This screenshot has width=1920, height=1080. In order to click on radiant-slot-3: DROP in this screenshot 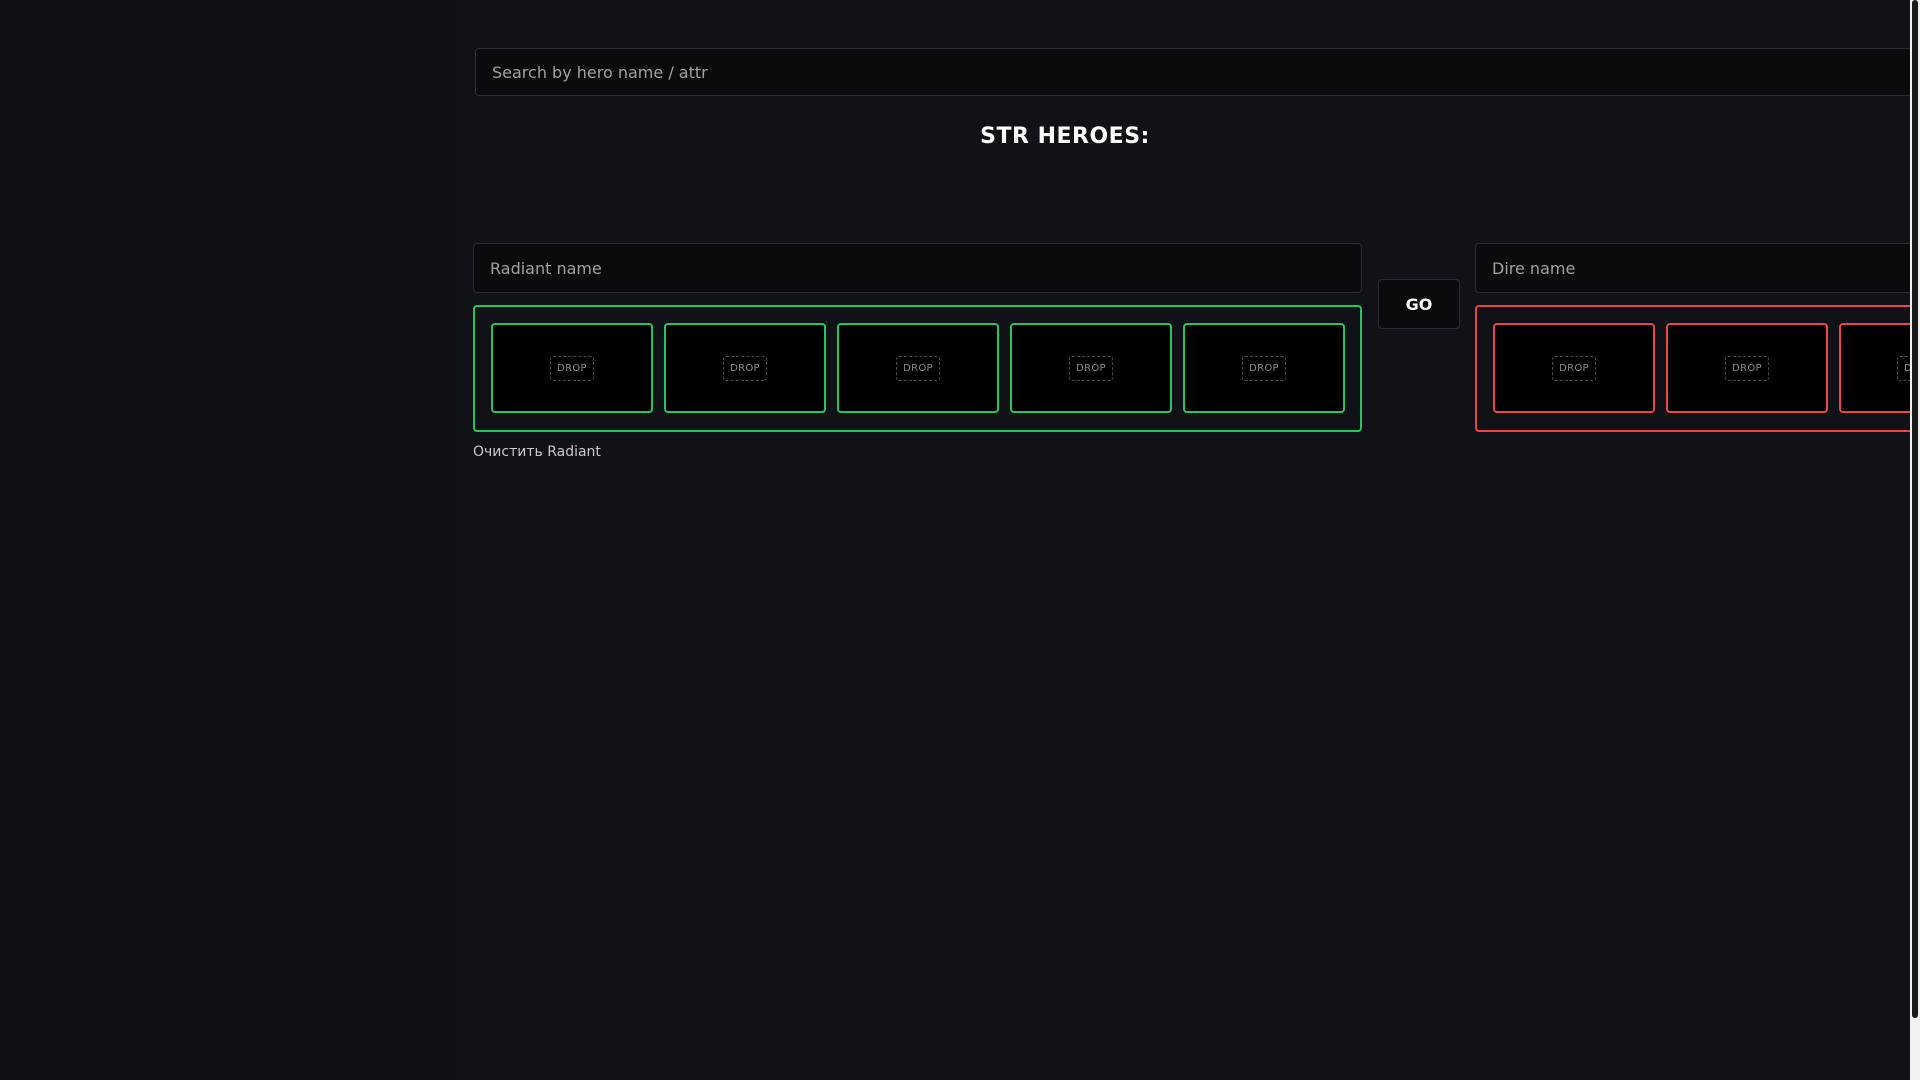, I will do `click(918, 368)`.